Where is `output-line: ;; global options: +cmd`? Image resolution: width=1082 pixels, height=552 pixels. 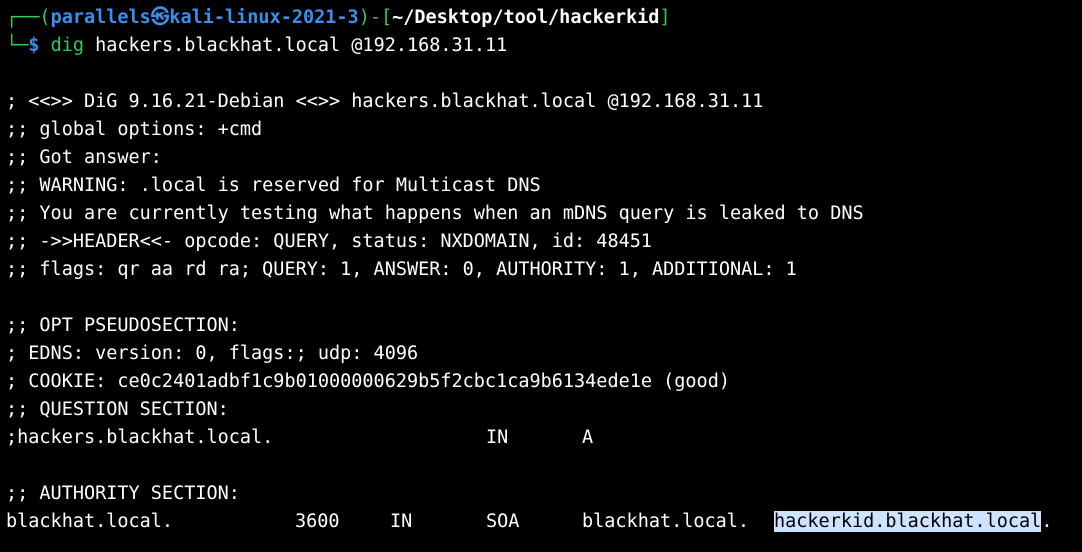
output-line: ;; global options: +cmd is located at coordinates (134, 129).